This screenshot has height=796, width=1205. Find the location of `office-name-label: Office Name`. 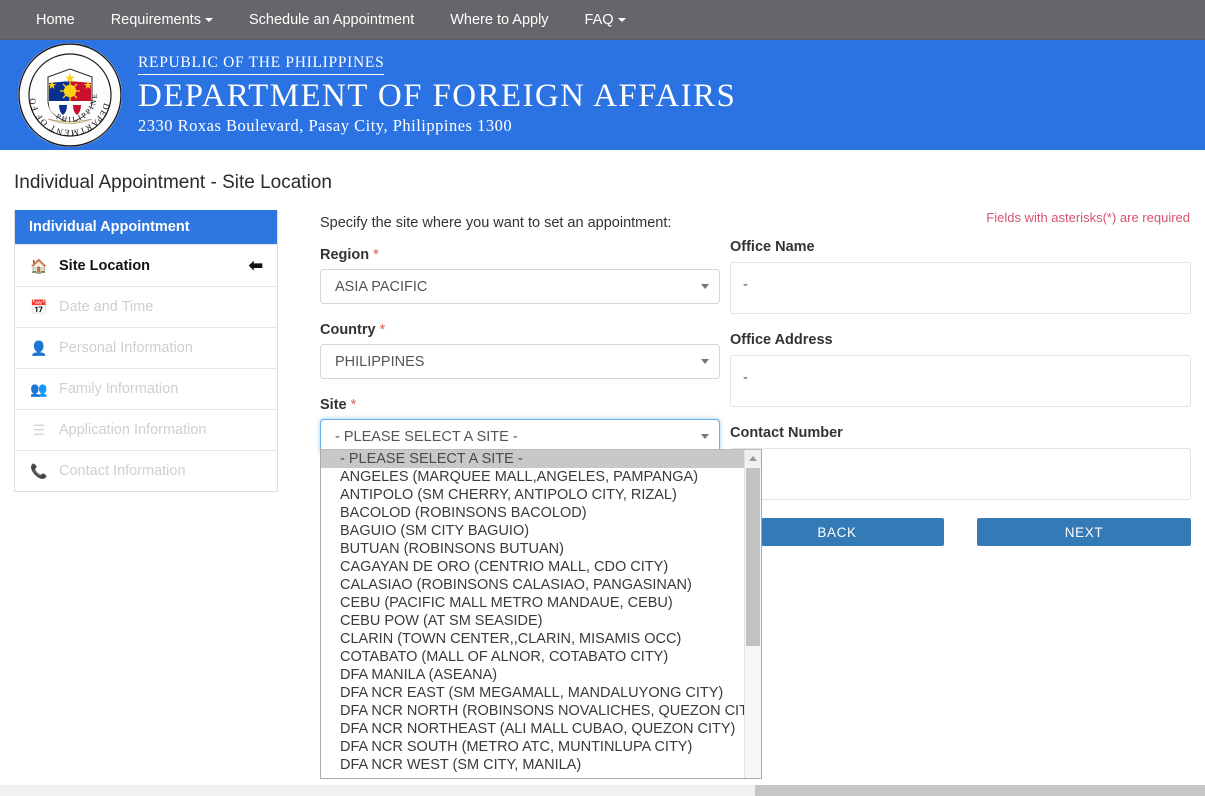

office-name-label: Office Name is located at coordinates (772, 247).